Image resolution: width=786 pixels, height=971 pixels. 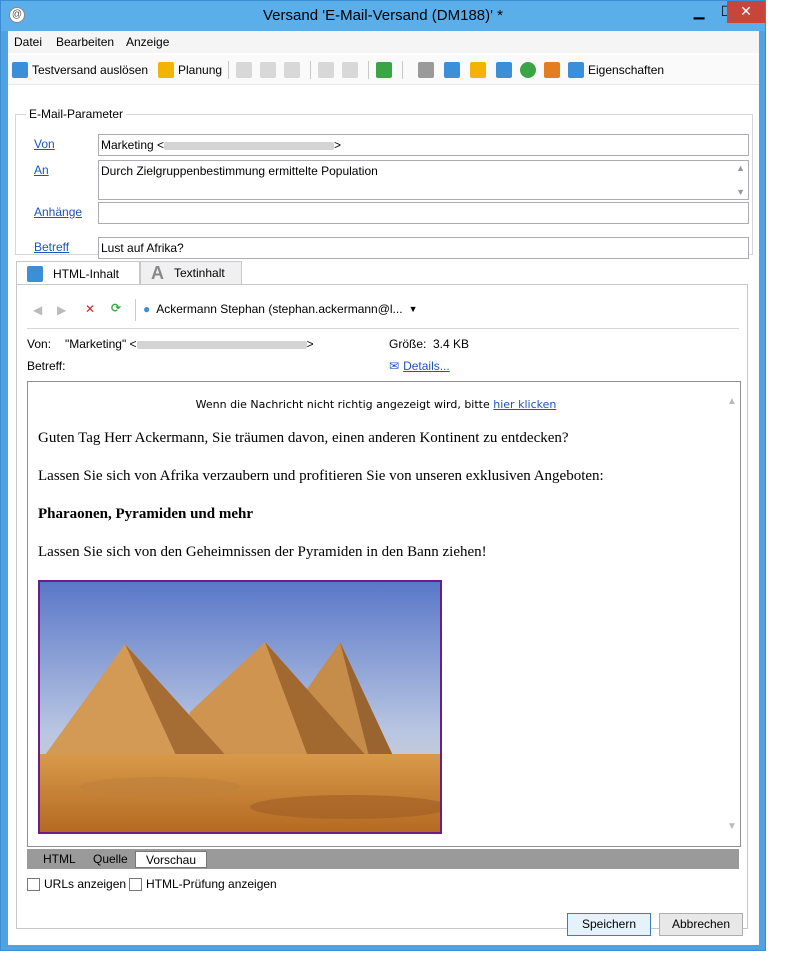 I want to click on link-icon, so click(x=452, y=70).